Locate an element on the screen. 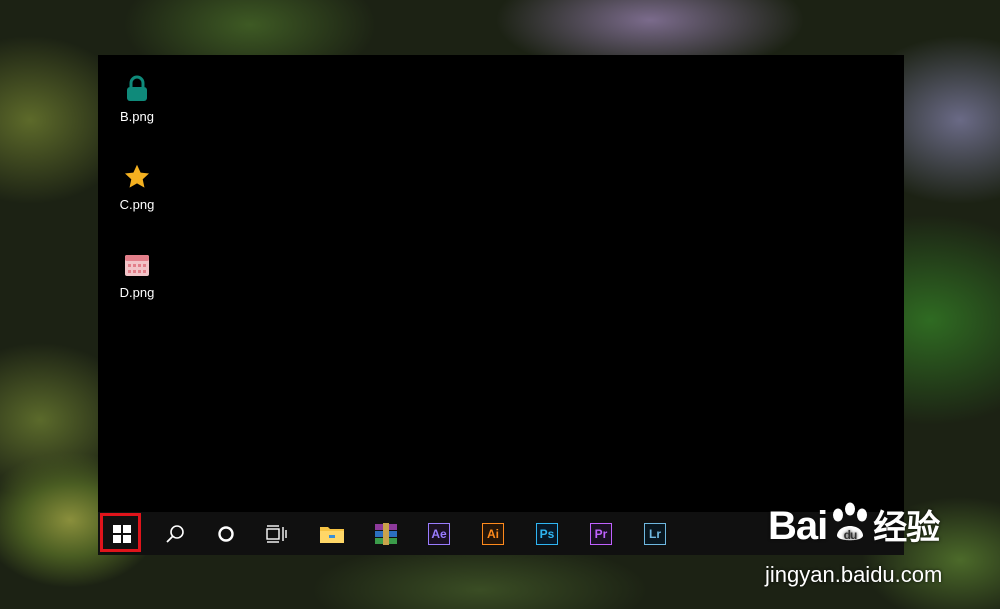  file-explorer-button is located at coordinates (332, 533).